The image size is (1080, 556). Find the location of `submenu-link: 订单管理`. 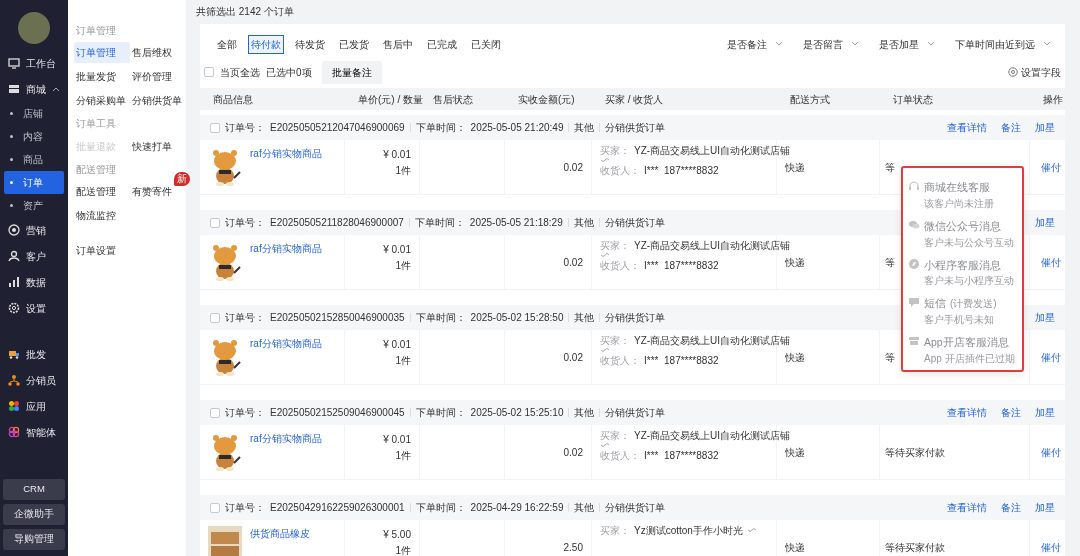

submenu-link: 订单管理 is located at coordinates (102, 53).